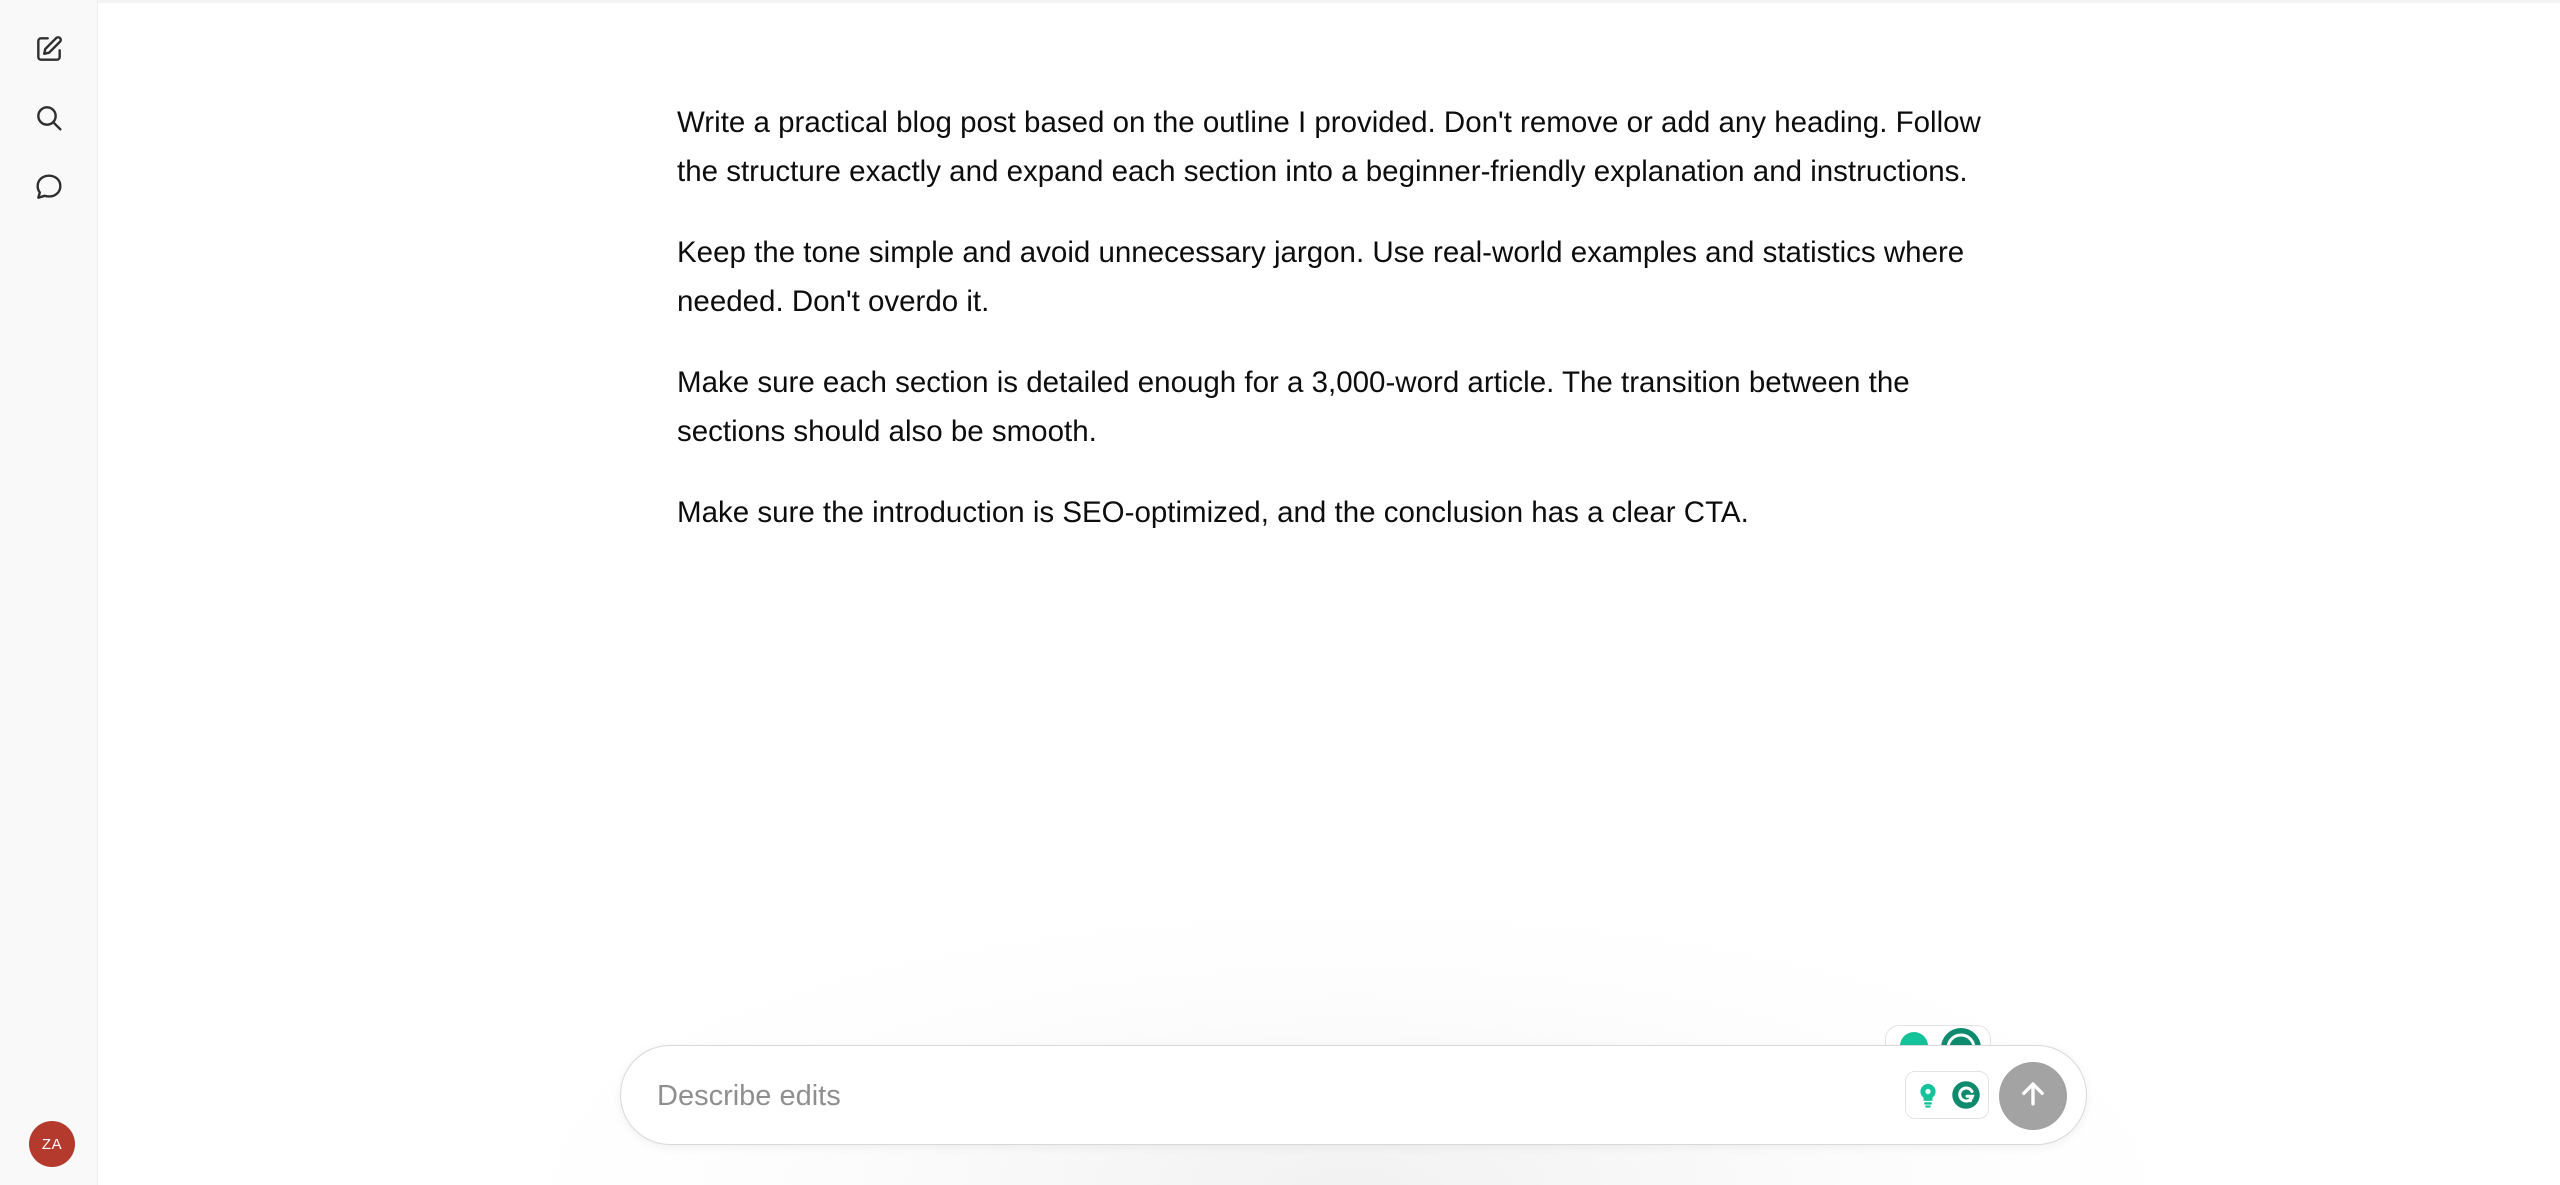  What do you see at coordinates (1966, 1095) in the screenshot?
I see `grammarly-g-icon` at bounding box center [1966, 1095].